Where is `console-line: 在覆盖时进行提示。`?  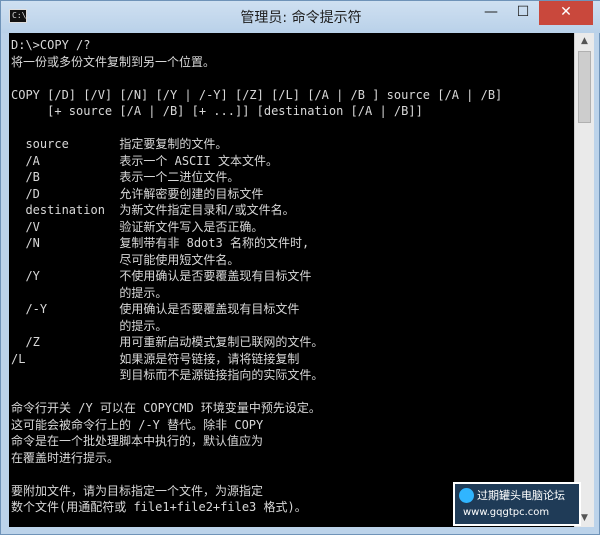
console-line: 在覆盖时进行提示。 is located at coordinates (65, 457).